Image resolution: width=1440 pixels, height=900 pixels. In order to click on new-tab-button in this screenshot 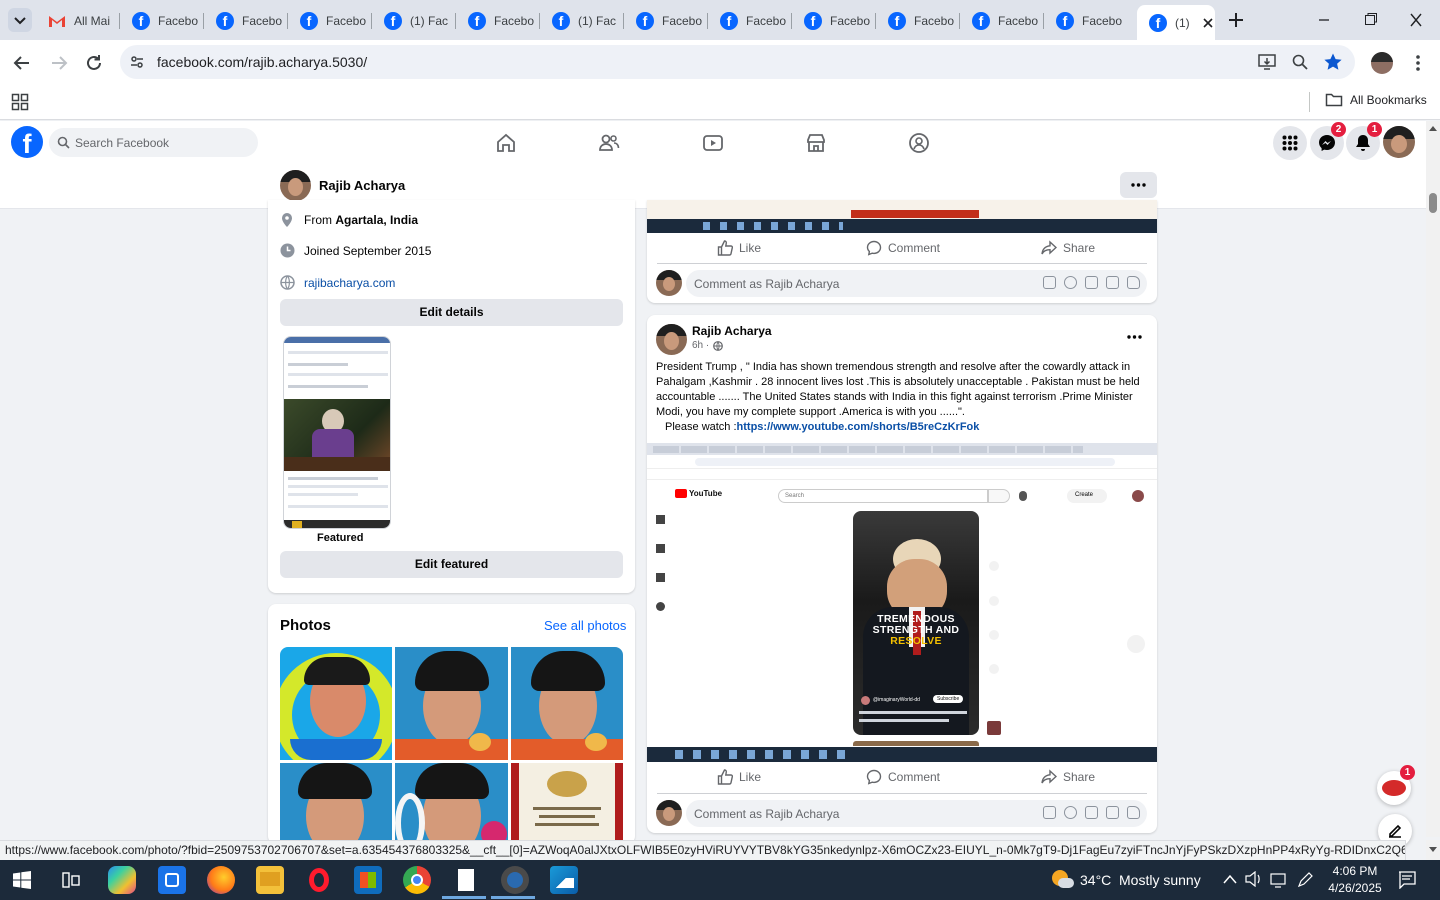, I will do `click(1236, 20)`.